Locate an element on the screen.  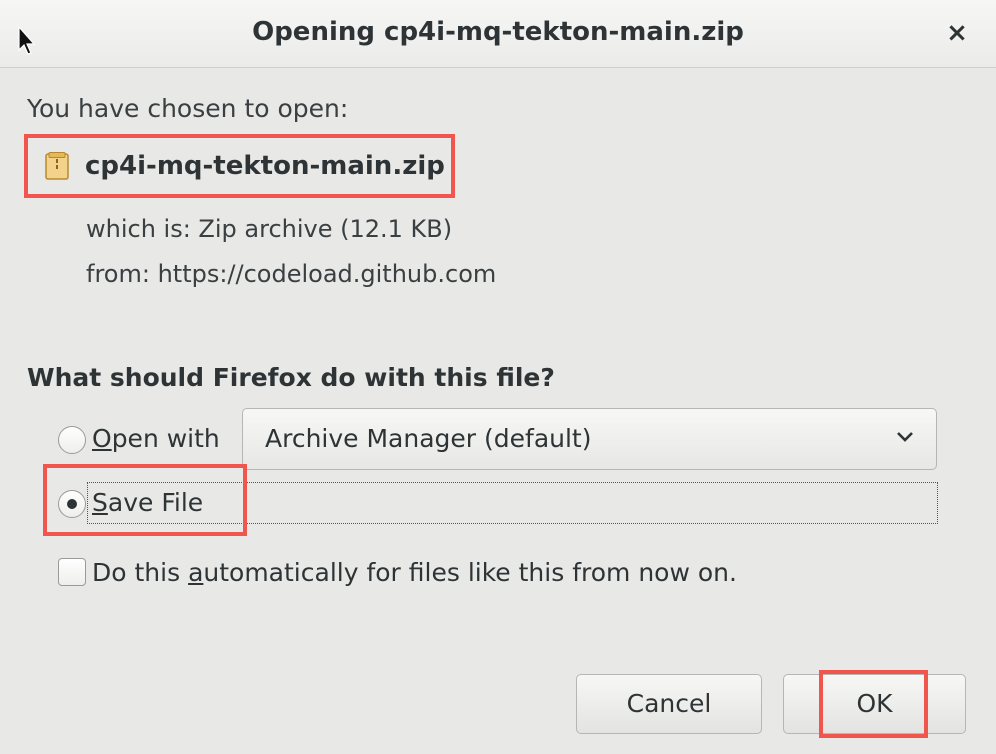
open-with-app-dropdown: Archive Manager (default) is located at coordinates (589, 439).